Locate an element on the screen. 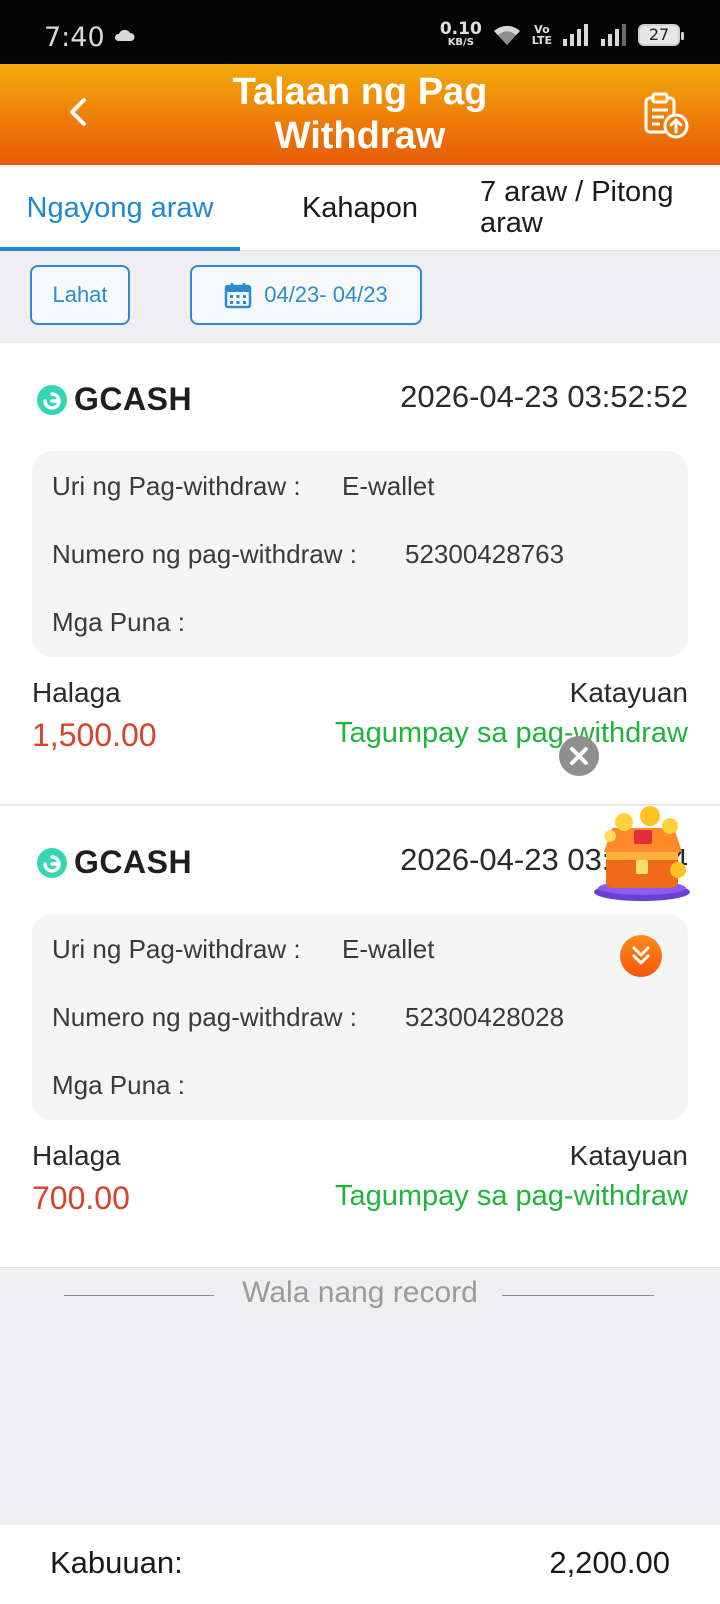 This screenshot has height=1604, width=720. amount-value: 1,500.00 is located at coordinates (94, 735).